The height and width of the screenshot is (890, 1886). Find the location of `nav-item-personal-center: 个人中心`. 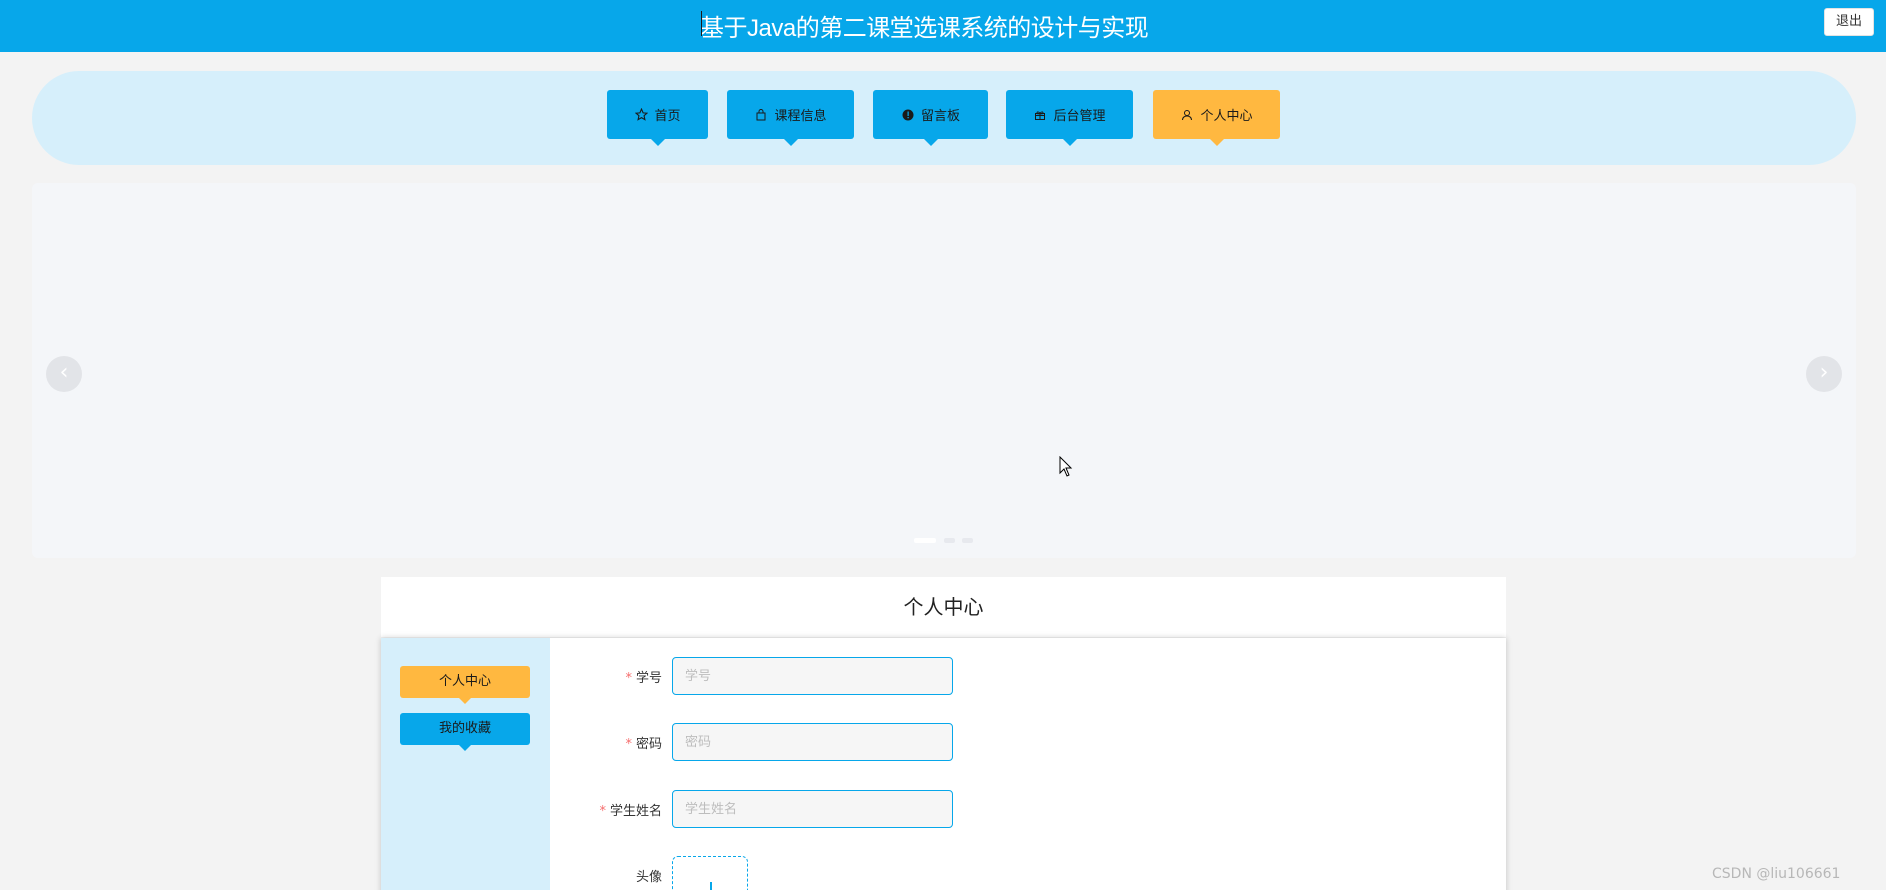

nav-item-personal-center: 个人中心 is located at coordinates (1216, 118).